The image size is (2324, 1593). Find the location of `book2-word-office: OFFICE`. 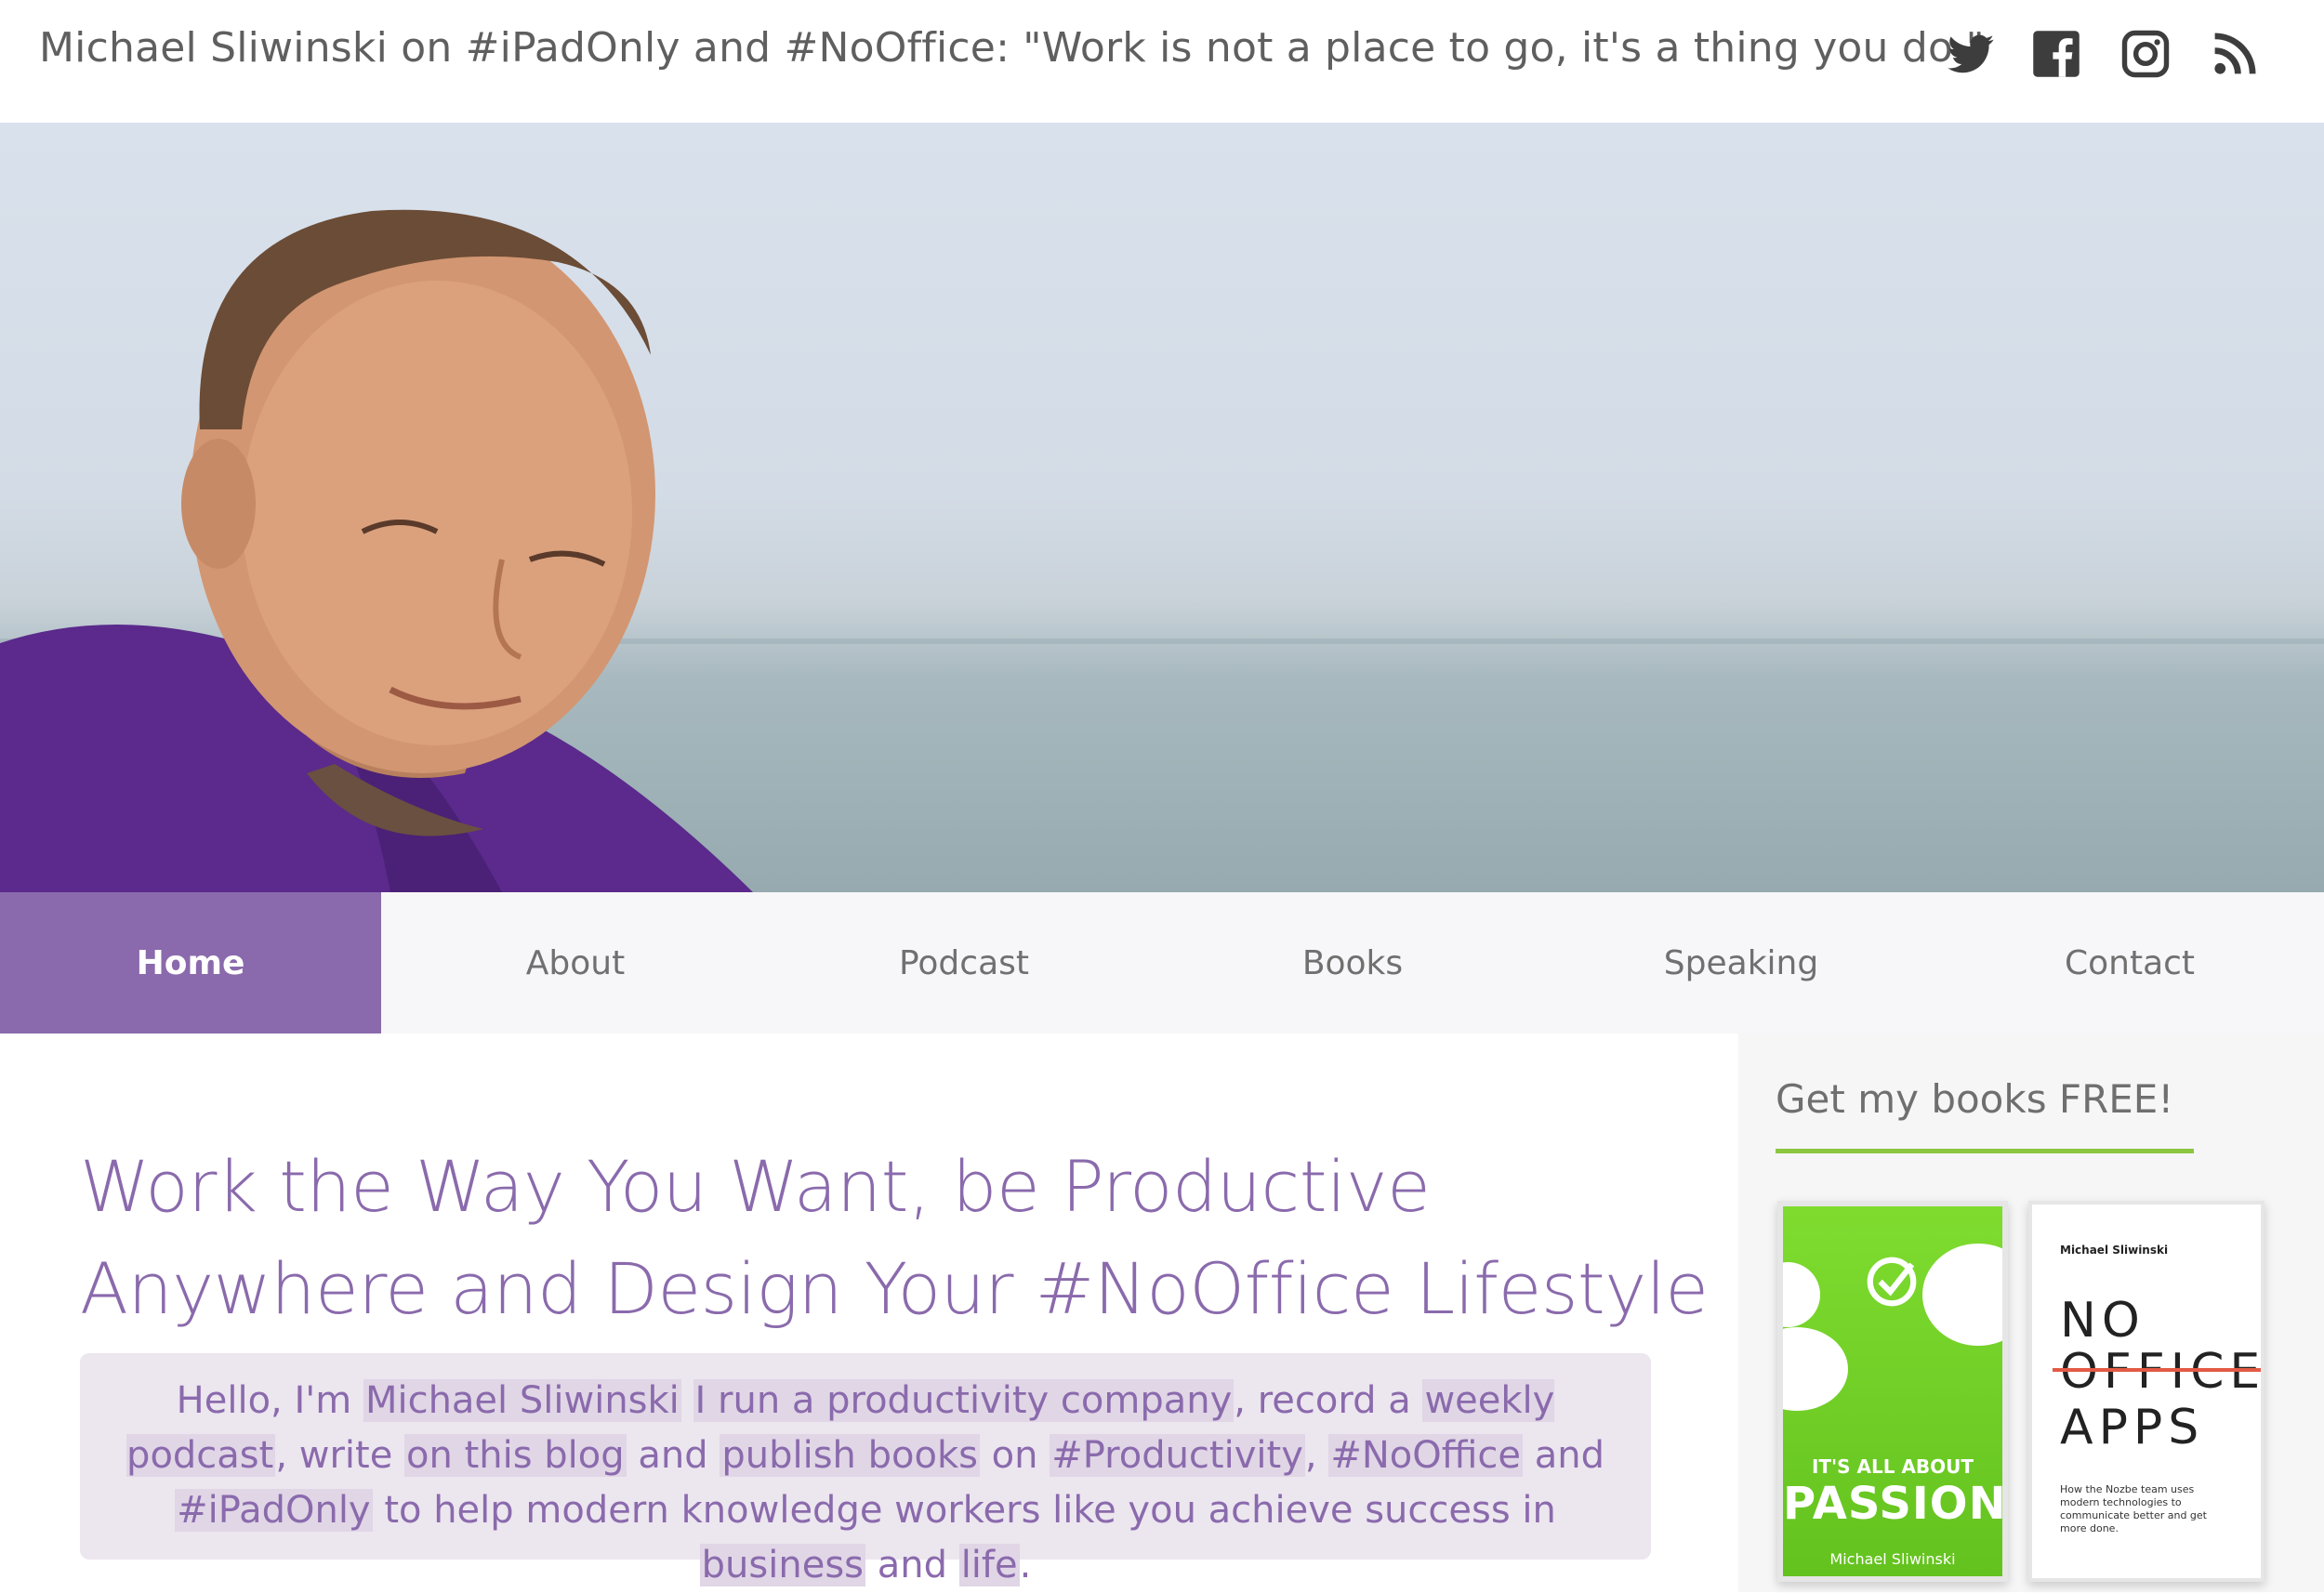

book2-word-office: OFFICE is located at coordinates (2162, 1372).